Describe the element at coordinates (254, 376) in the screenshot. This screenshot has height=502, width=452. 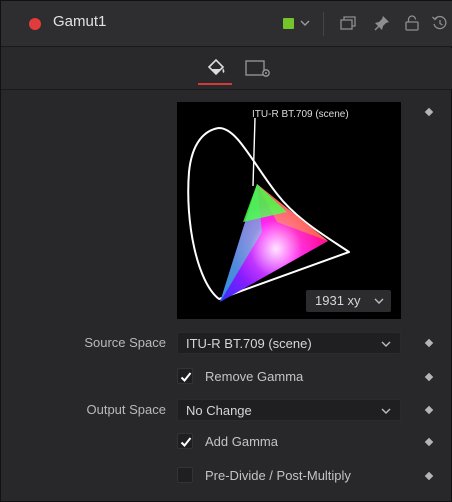
I see `remove-gamma-label: Remove Gamma` at that location.